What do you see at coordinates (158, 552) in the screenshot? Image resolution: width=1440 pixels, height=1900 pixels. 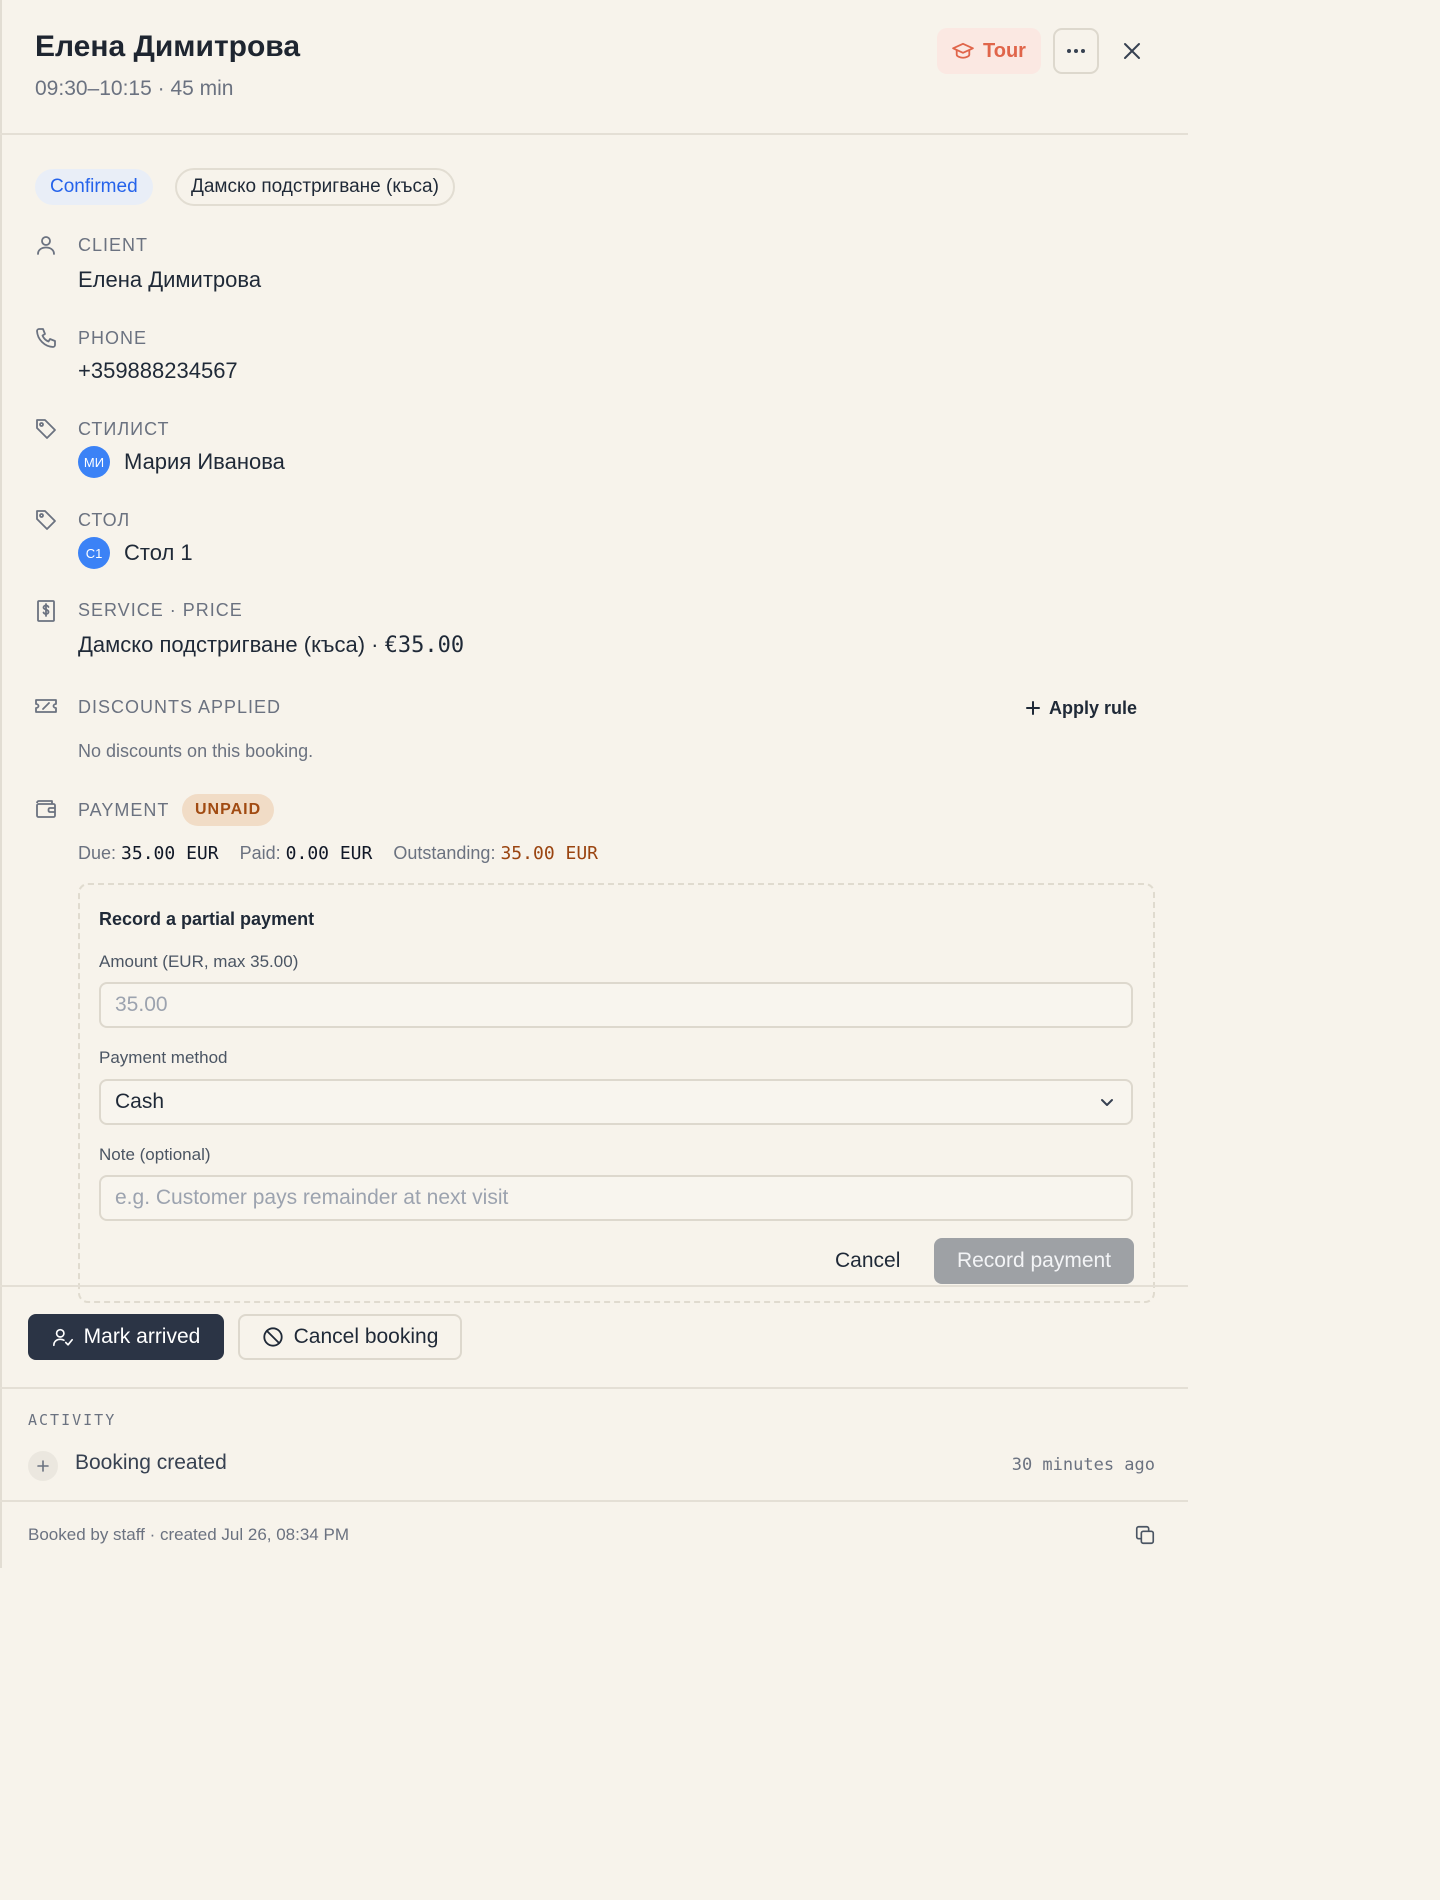 I see `chair-name: Стол 1` at bounding box center [158, 552].